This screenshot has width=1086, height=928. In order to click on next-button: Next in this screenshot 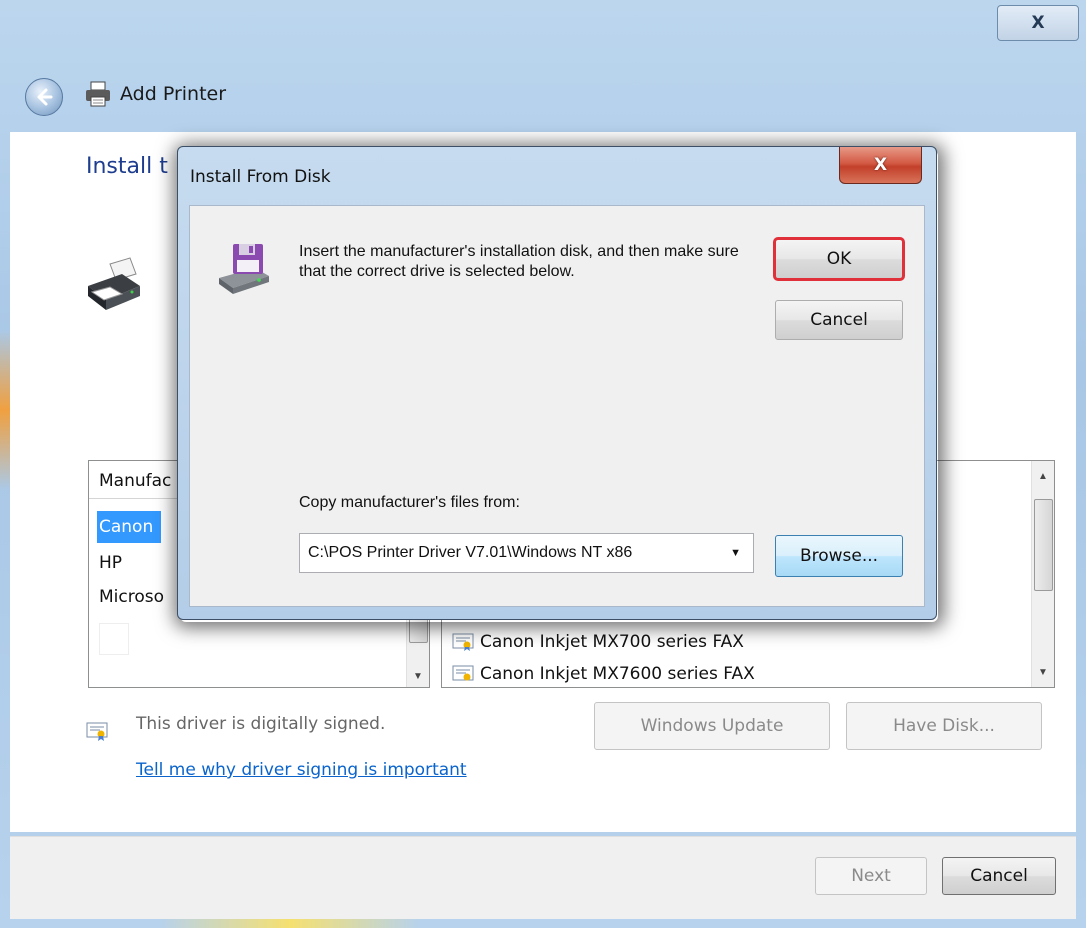, I will do `click(871, 876)`.